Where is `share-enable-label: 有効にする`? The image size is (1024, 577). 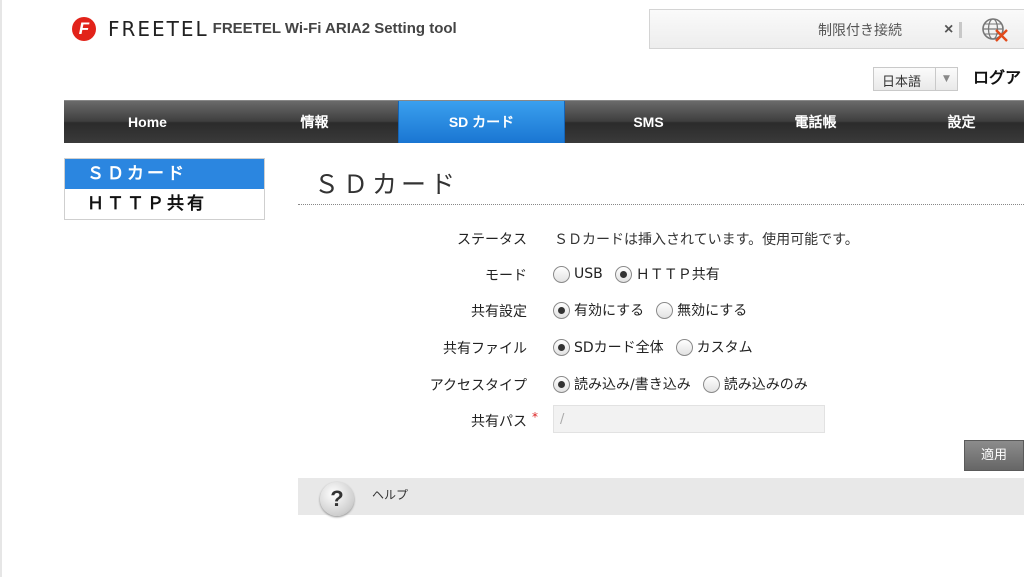 share-enable-label: 有効にする is located at coordinates (609, 311).